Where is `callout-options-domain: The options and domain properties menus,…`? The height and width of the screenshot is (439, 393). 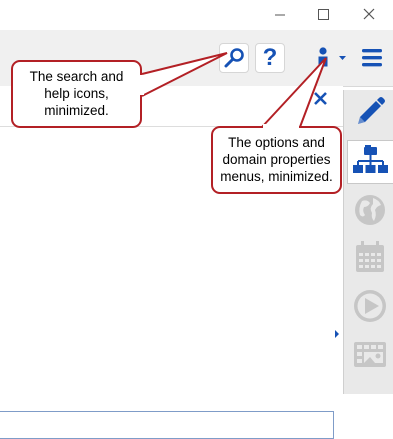
callout-options-domain: The options and domain properties menus,… is located at coordinates (276, 160).